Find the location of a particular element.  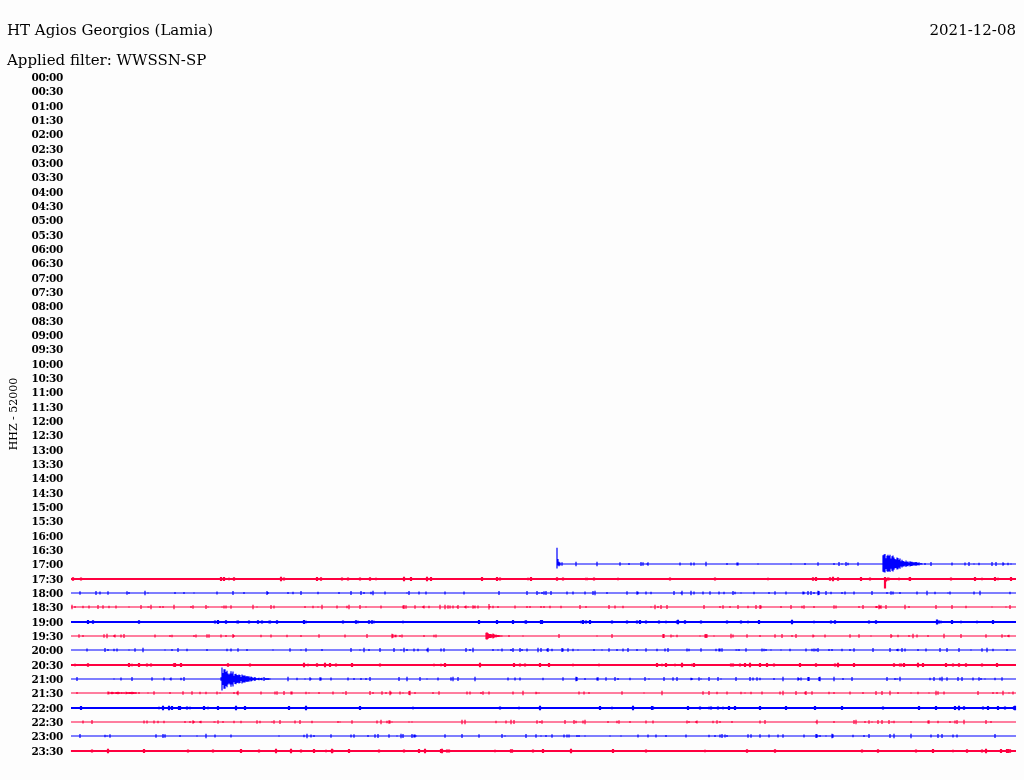

time-label: 08:30 is located at coordinates (46, 320).